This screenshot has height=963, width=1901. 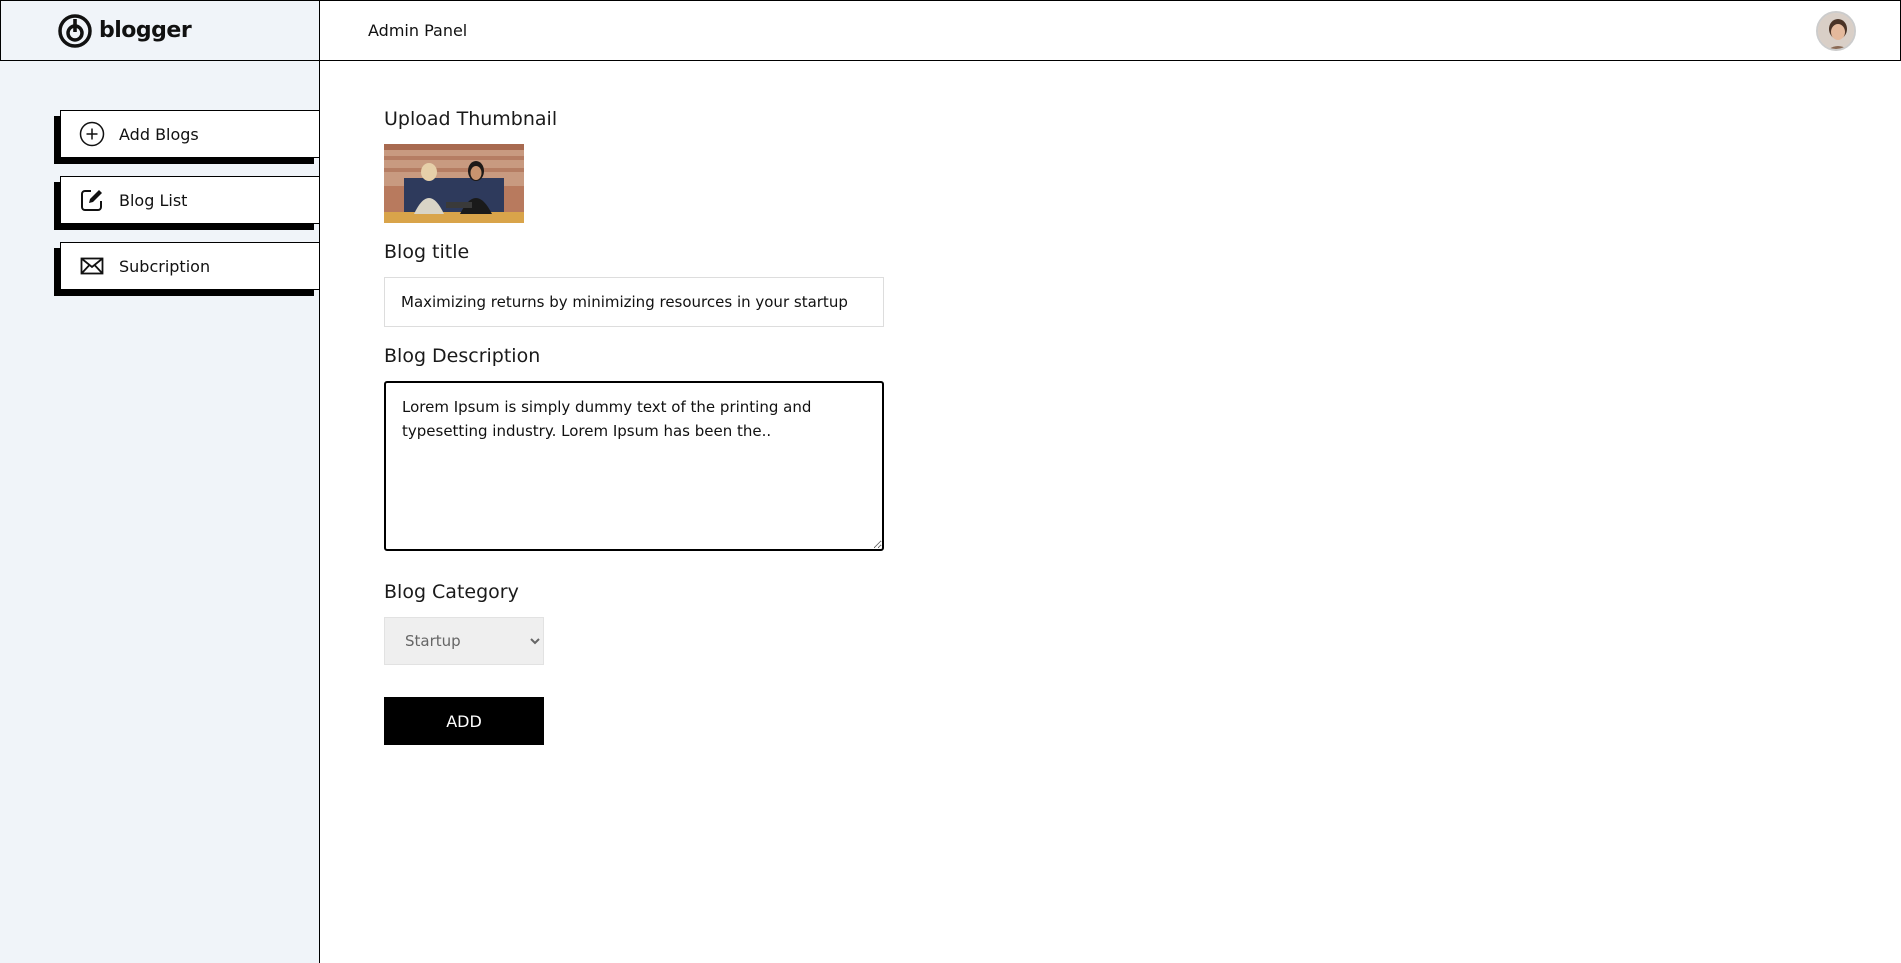 I want to click on sidebar-item-blog-list: Blog List, so click(x=190, y=200).